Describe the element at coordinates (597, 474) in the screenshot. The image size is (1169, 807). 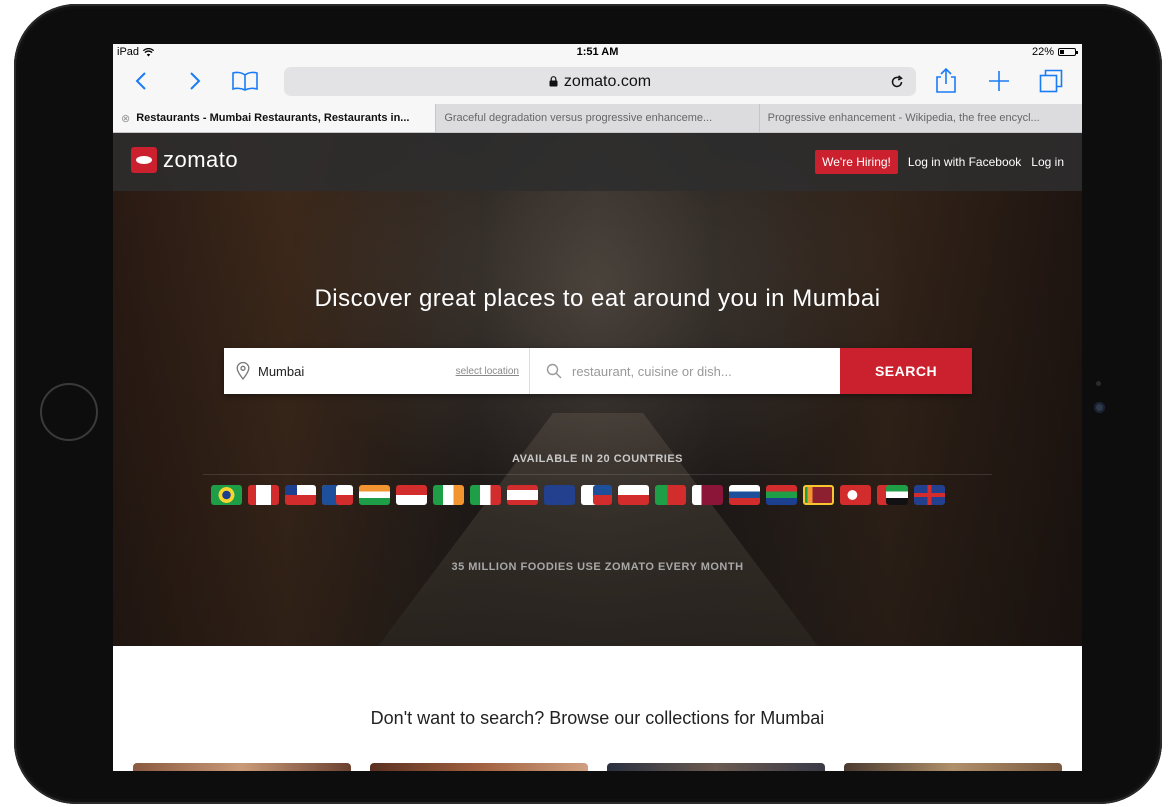
I see `divider` at that location.